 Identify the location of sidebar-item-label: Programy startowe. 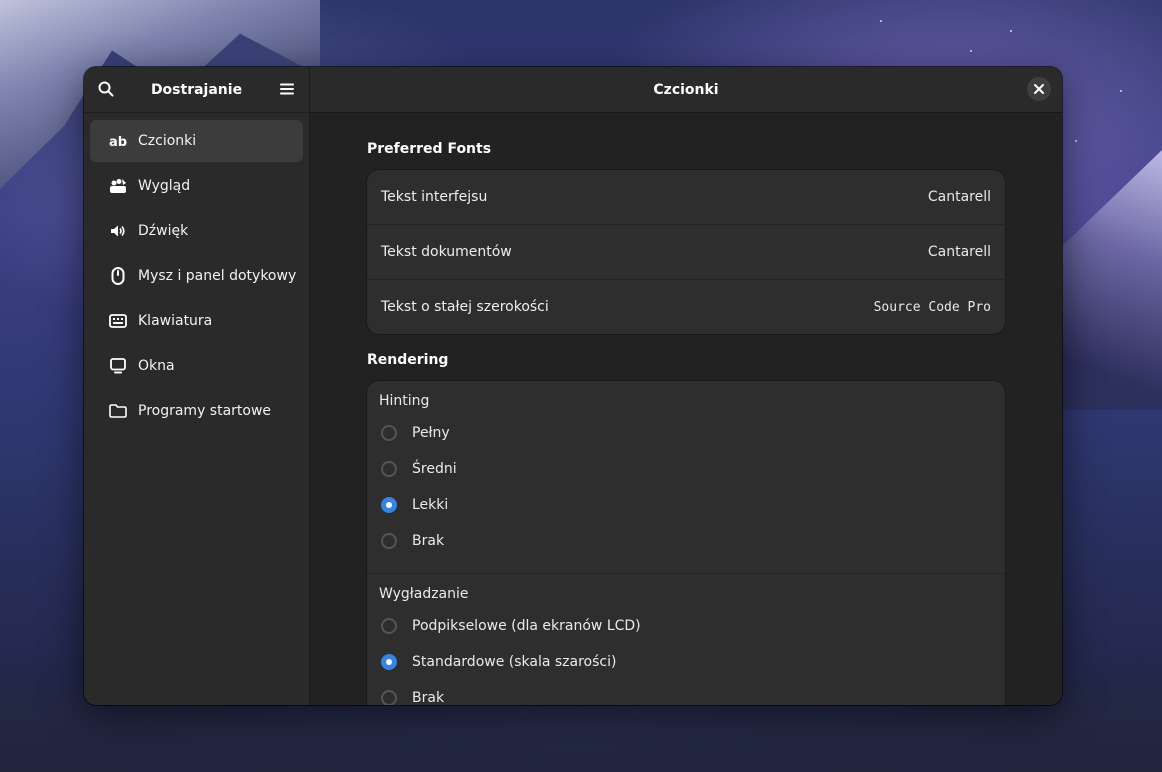
(205, 411).